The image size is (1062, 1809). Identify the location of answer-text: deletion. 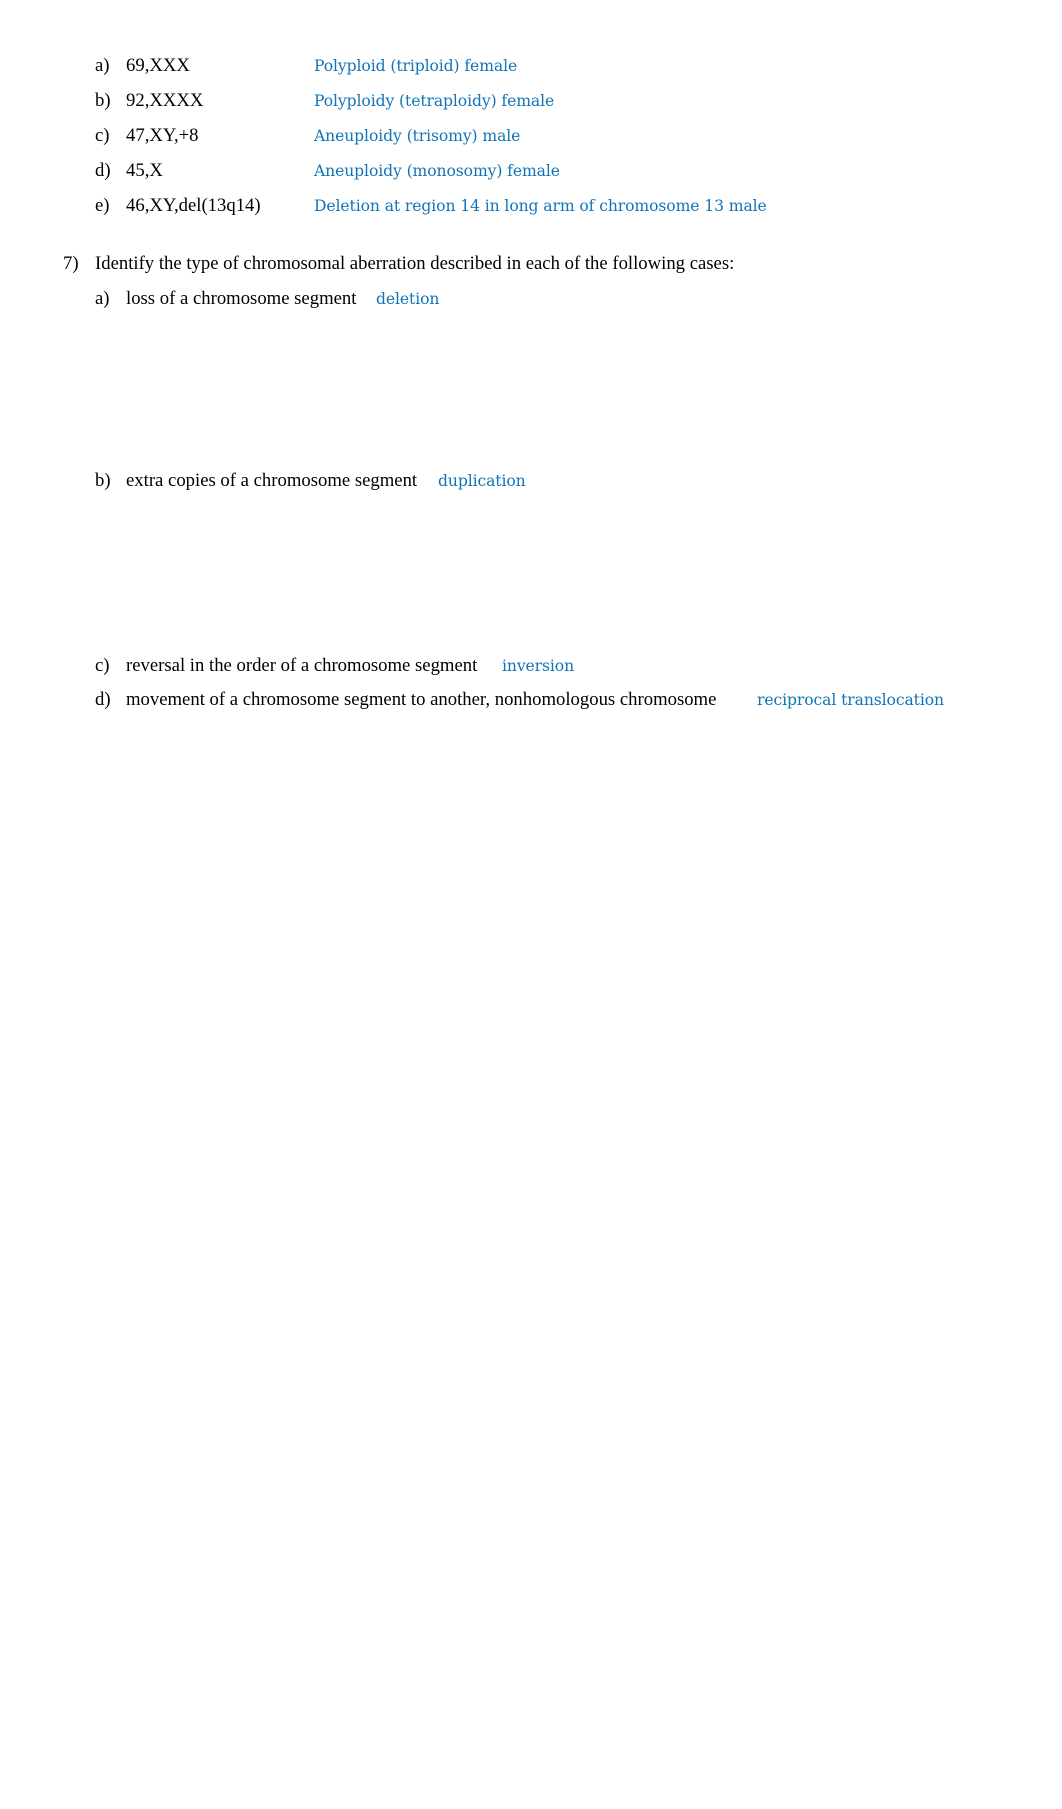
(408, 299).